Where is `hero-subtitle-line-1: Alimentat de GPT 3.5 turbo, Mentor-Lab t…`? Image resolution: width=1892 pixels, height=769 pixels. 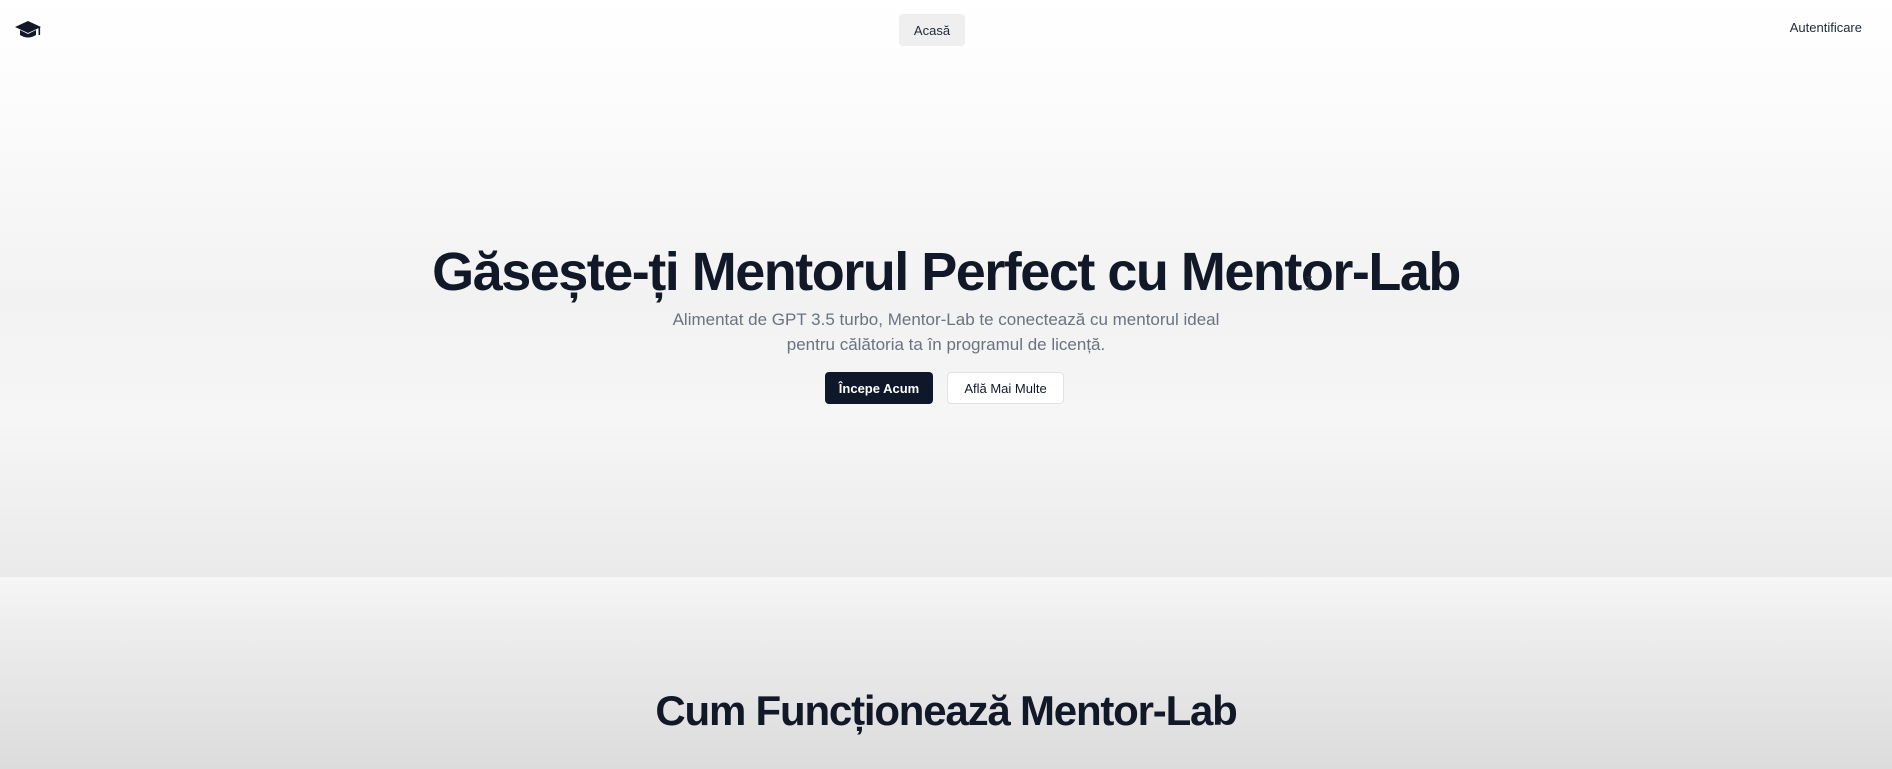 hero-subtitle-line-1: Alimentat de GPT 3.5 turbo, Mentor-Lab t… is located at coordinates (946, 319).